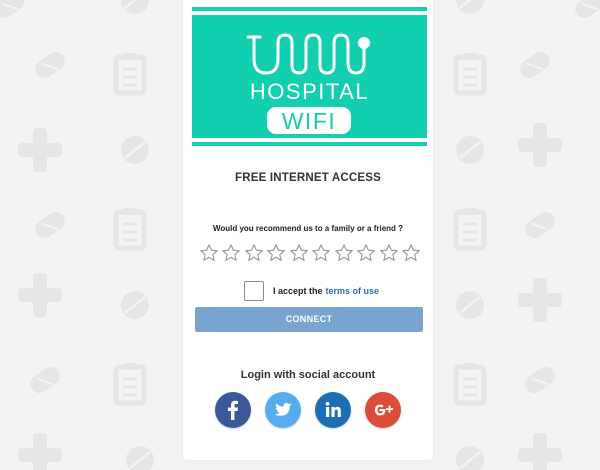  What do you see at coordinates (309, 91) in the screenshot?
I see `logo-text-hospital: HOSPITAL` at bounding box center [309, 91].